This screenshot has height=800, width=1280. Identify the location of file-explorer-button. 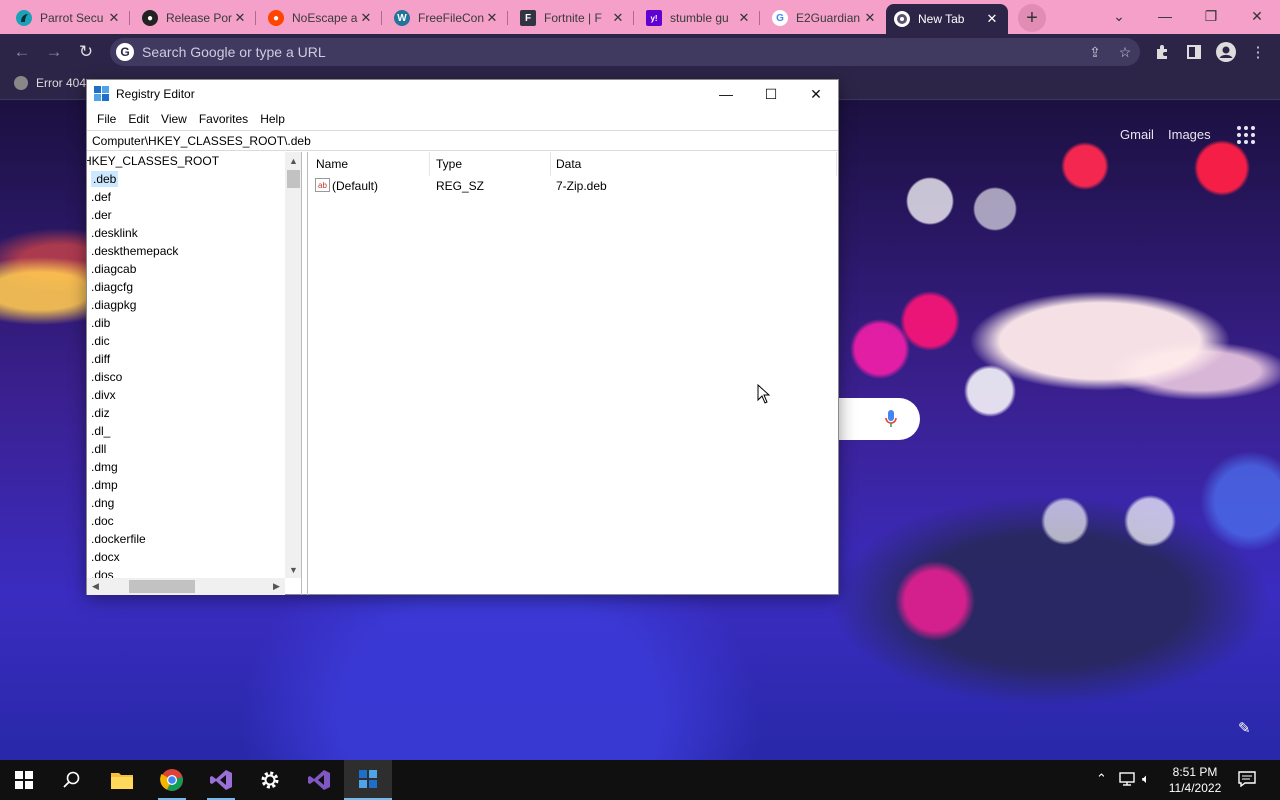
(122, 780).